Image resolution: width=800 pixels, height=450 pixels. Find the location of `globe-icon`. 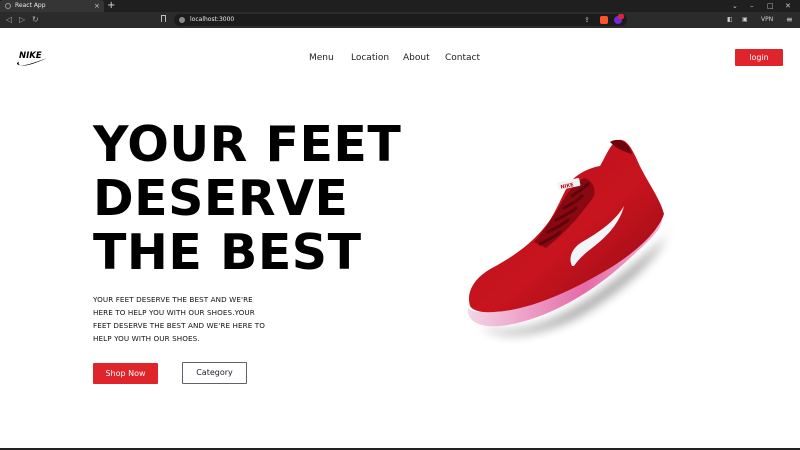

globe-icon is located at coordinates (8, 6).